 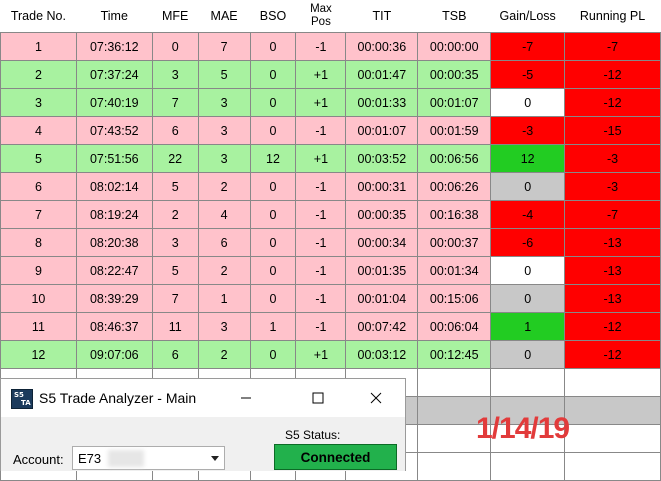 What do you see at coordinates (330, 214) in the screenshot?
I see `table-row: 7 08:19:24 2 4 0 -1 00:00:35 00:16:38 -4 -7` at bounding box center [330, 214].